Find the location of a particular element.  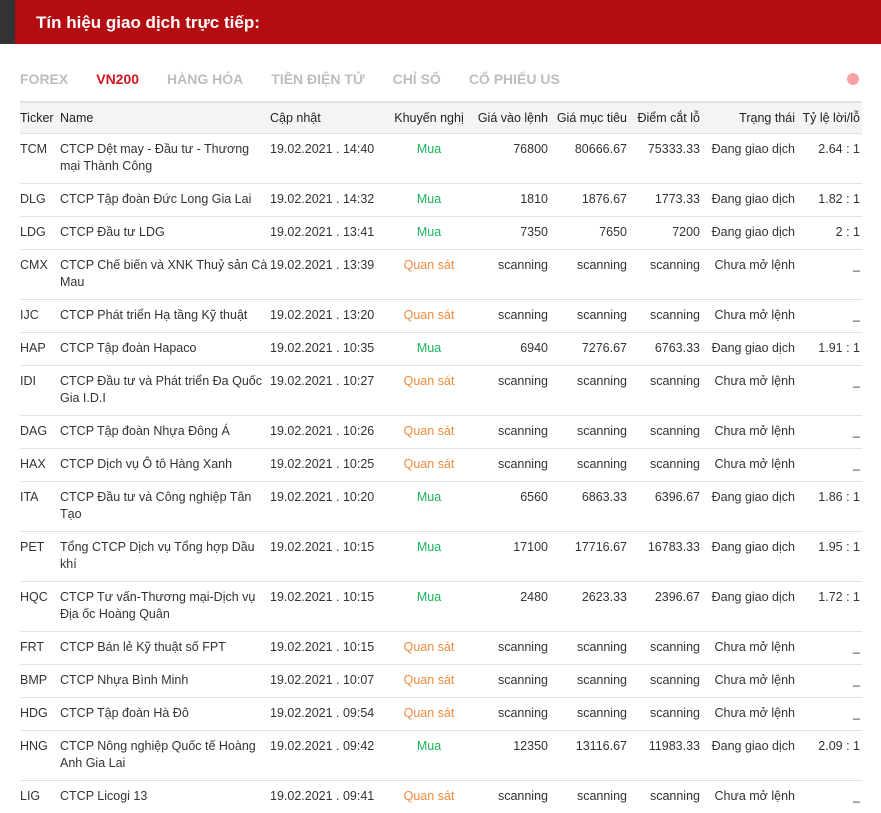

column-header-recommendation: Khuyến nghị is located at coordinates (429, 118).